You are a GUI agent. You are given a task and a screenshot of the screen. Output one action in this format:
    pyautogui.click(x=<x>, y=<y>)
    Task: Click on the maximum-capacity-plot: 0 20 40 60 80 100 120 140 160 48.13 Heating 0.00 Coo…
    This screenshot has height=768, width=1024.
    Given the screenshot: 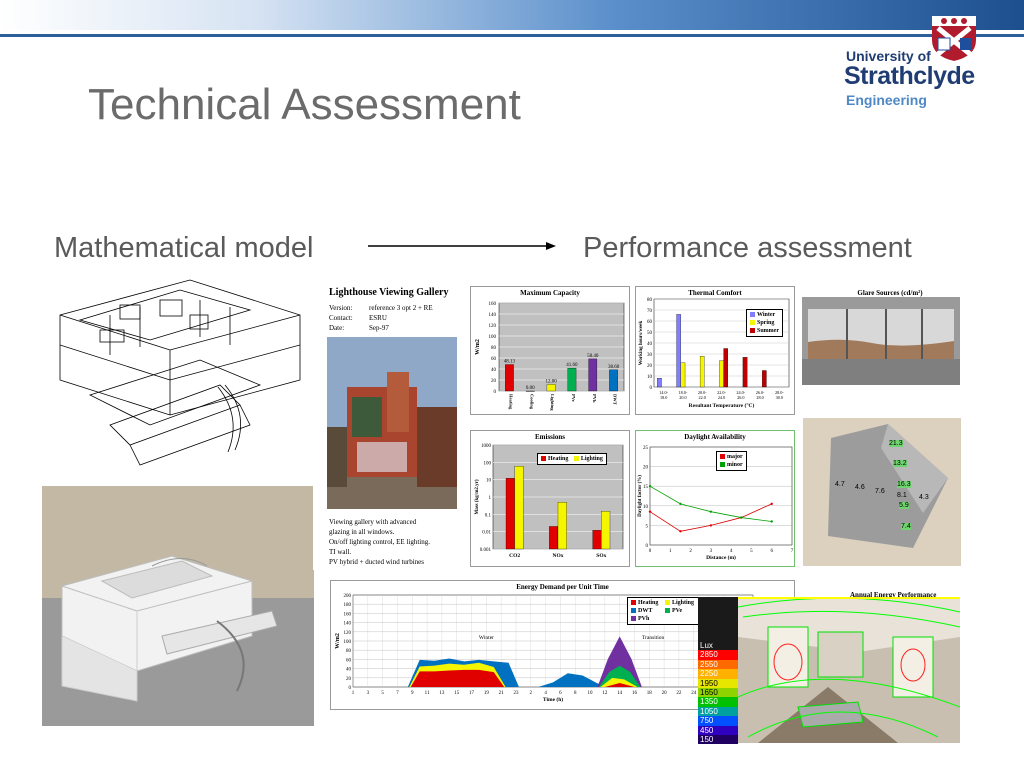 What is the action you would take?
    pyautogui.click(x=550, y=356)
    